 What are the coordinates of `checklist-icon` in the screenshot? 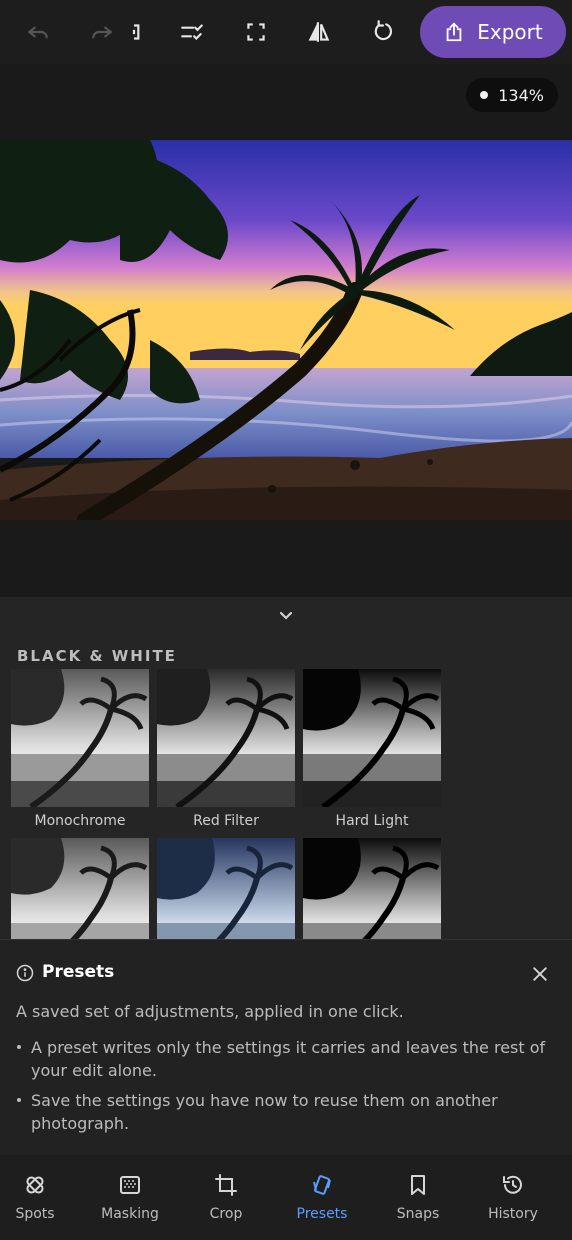 It's located at (192, 32).